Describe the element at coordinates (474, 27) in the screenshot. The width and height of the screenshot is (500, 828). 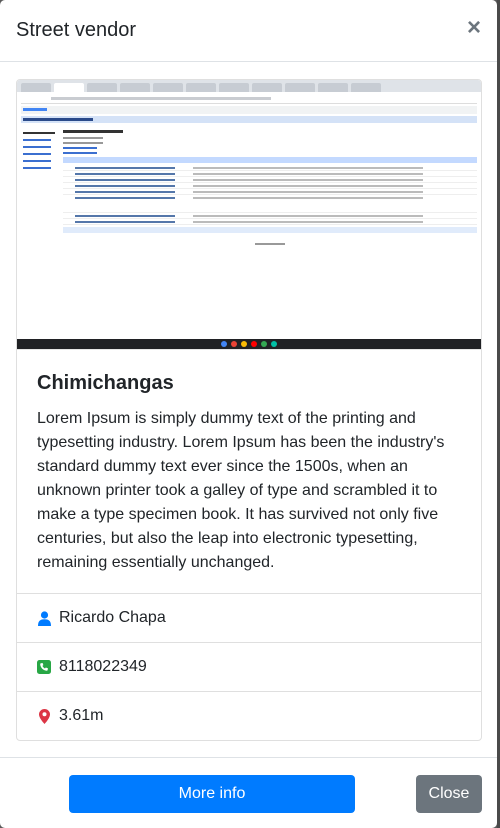
I see `close-icon: ×` at that location.